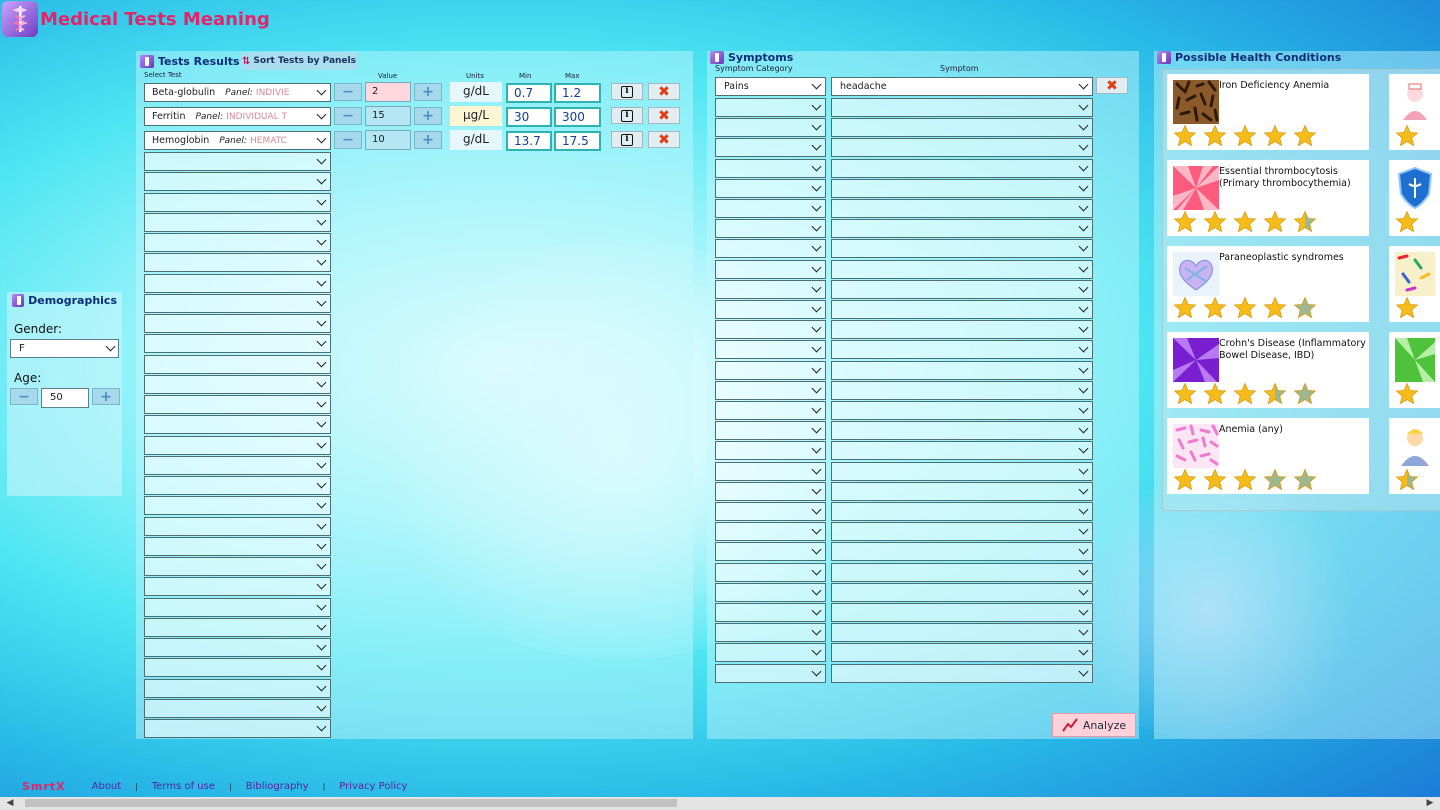 The height and width of the screenshot is (810, 1440). I want to click on age-increment-button: +, so click(106, 396).